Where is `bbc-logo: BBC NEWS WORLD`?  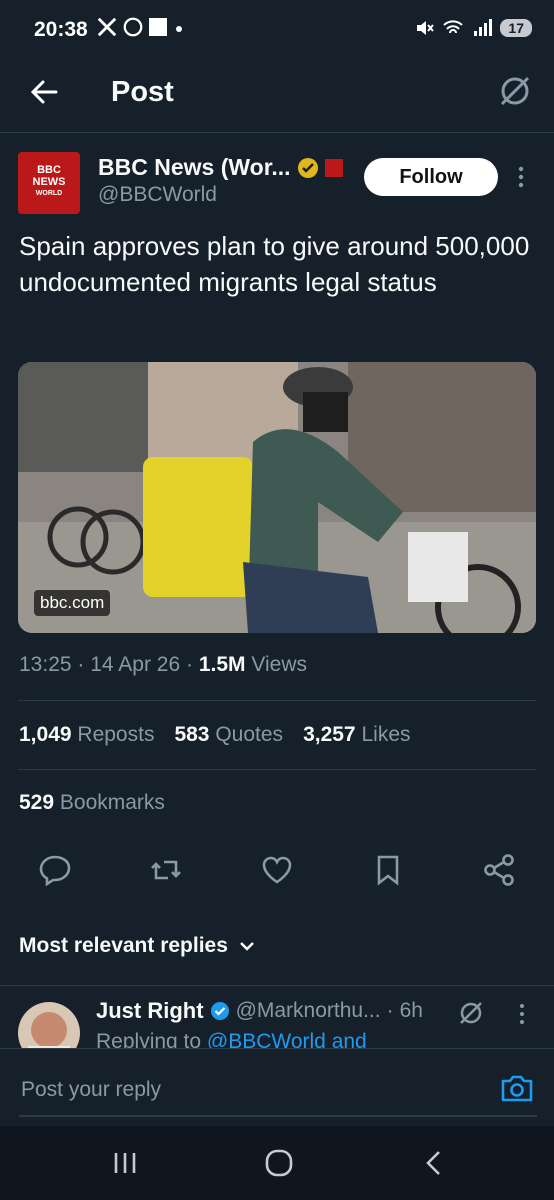 bbc-logo: BBC NEWS WORLD is located at coordinates (49, 180).